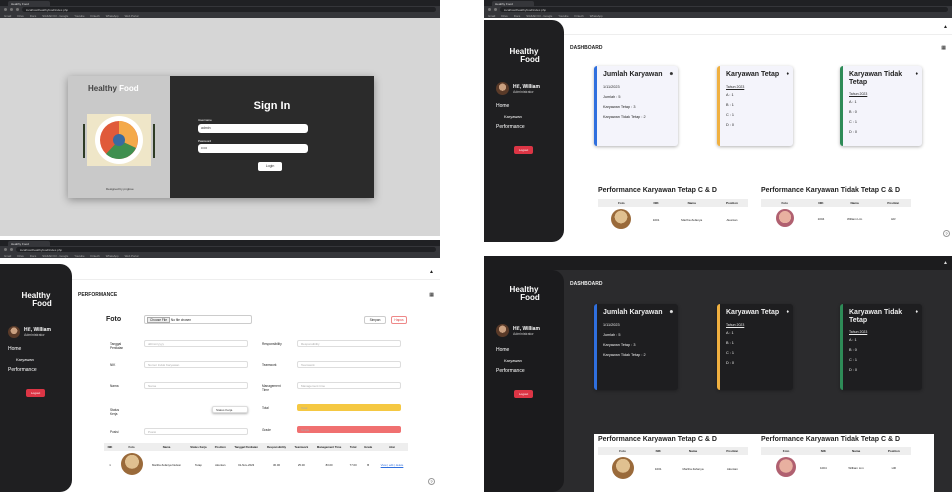 This screenshot has width=952, height=492. I want to click on brand-food: Food, so click(129, 88).